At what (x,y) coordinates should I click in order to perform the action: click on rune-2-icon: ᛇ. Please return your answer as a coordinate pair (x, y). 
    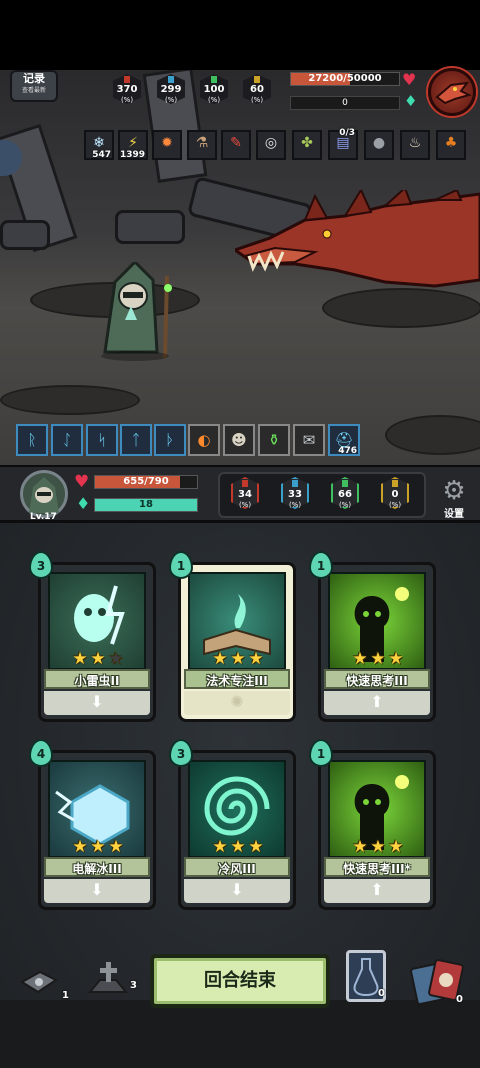
    Looking at the image, I should click on (67, 440).